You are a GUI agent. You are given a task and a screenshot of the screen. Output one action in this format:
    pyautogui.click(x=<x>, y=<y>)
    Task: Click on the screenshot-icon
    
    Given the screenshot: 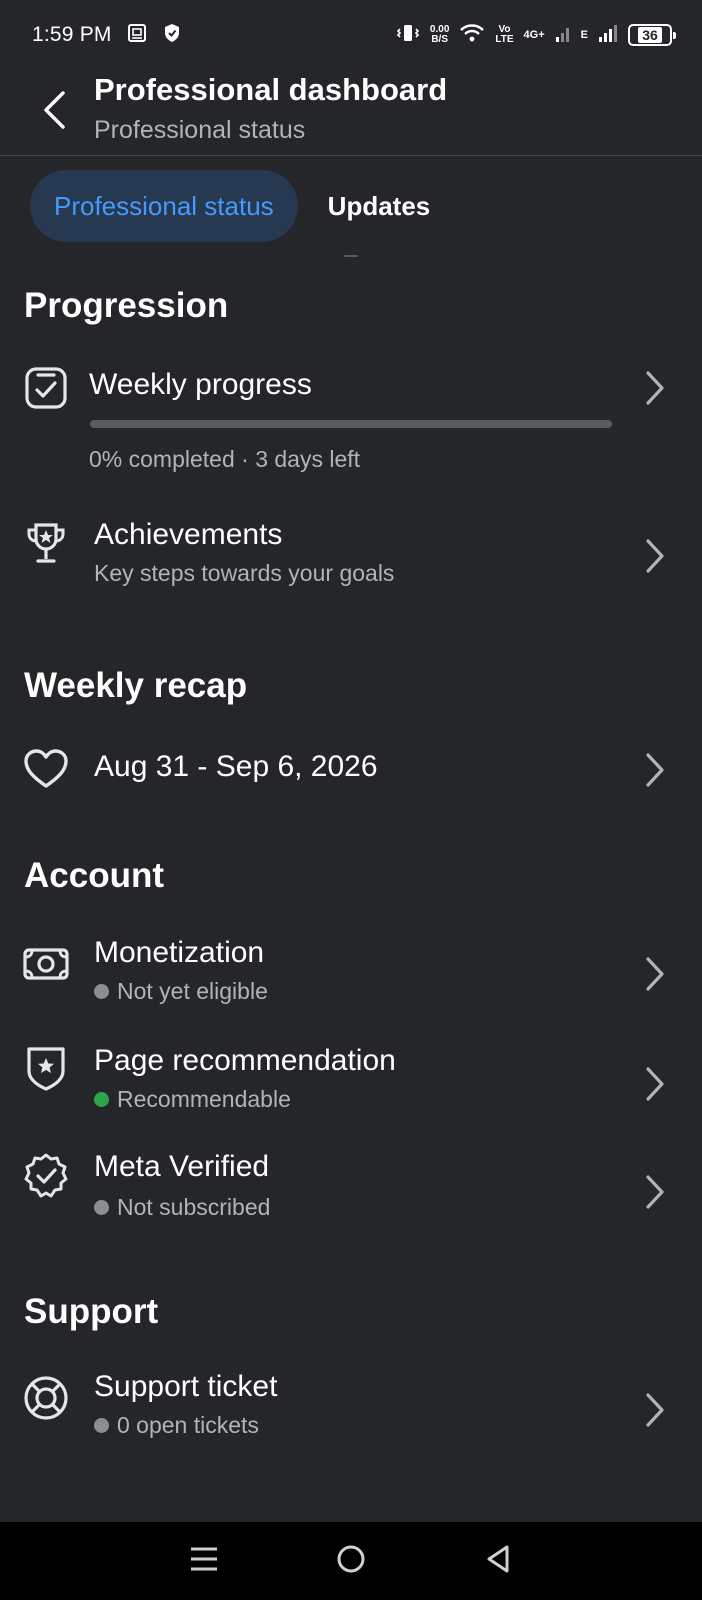 What is the action you would take?
    pyautogui.click(x=137, y=35)
    